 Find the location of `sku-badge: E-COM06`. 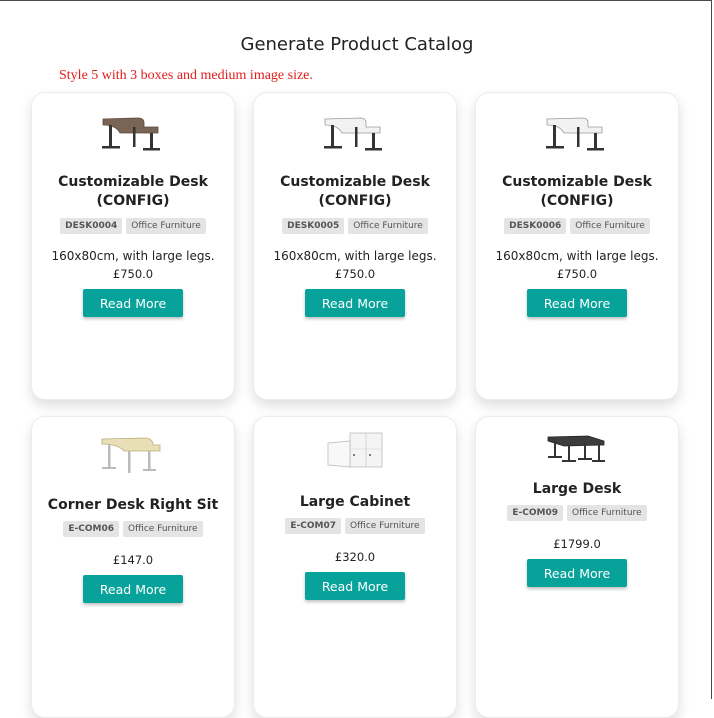

sku-badge: E-COM06 is located at coordinates (91, 529).